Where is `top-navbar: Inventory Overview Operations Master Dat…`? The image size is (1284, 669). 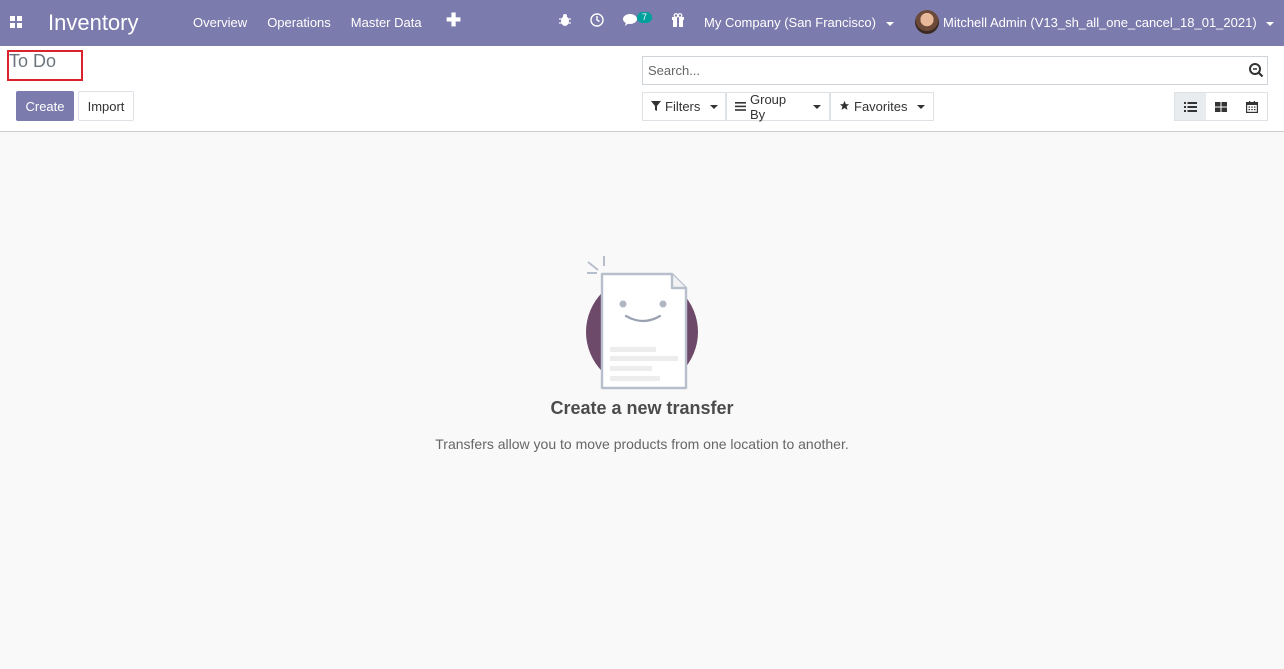
top-navbar: Inventory Overview Operations Master Dat… is located at coordinates (642, 23).